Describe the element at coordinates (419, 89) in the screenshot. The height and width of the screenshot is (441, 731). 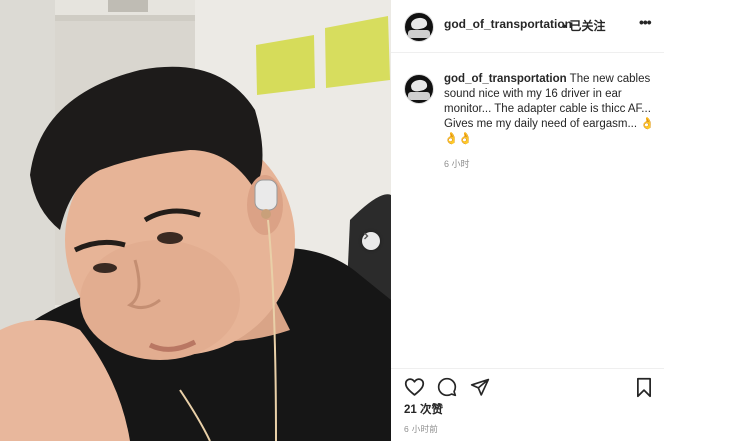
I see `caption-avatar` at that location.